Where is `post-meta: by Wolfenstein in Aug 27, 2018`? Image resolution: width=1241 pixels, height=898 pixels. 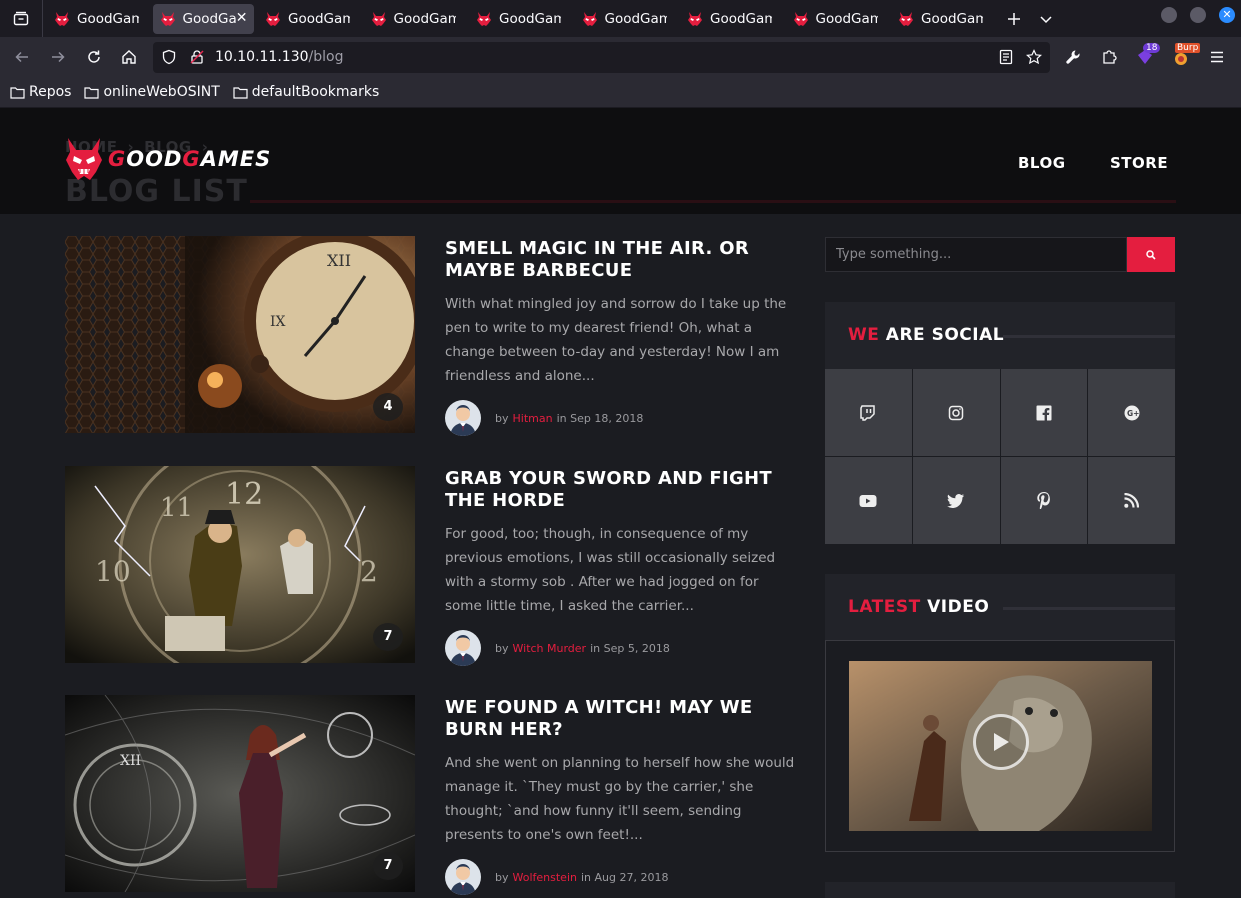 post-meta: by Wolfenstein in Aug 27, 2018 is located at coordinates (556, 877).